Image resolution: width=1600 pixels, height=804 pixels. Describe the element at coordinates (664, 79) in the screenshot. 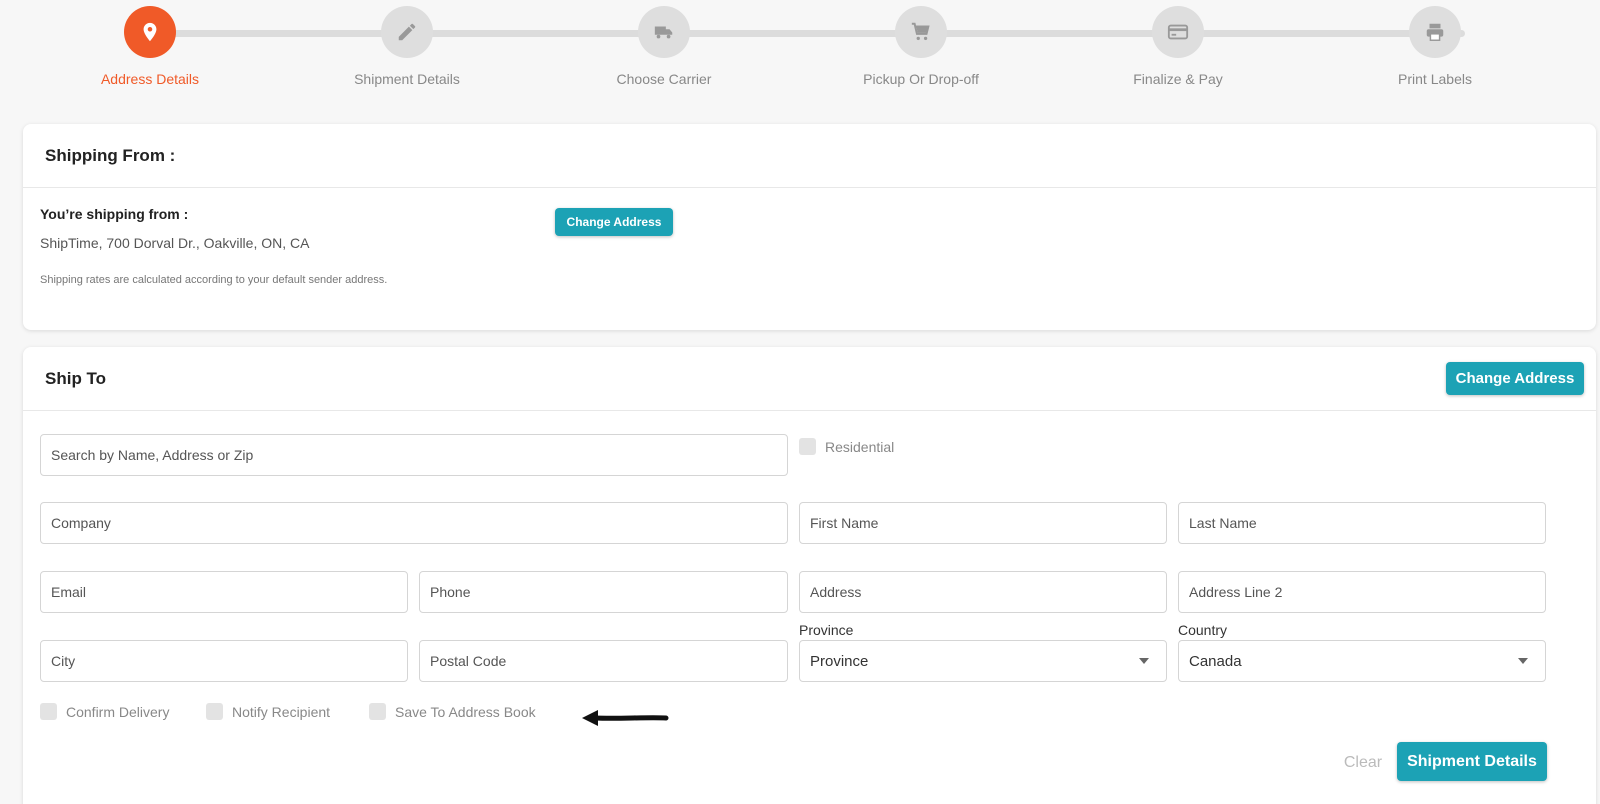

I see `step-label: Choose Carrier` at that location.